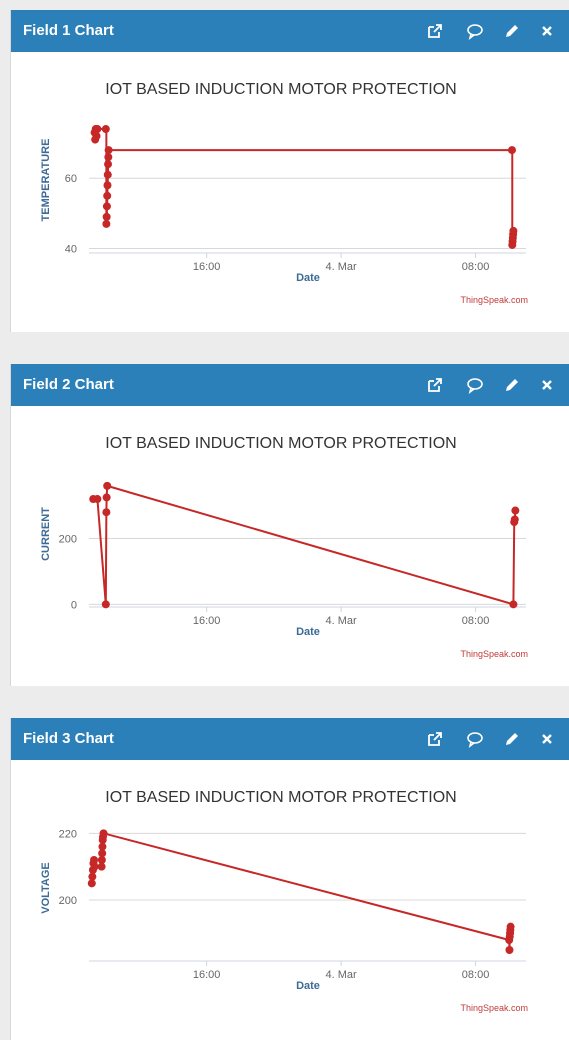 The width and height of the screenshot is (569, 1040). Describe the element at coordinates (46, 534) in the screenshot. I see `y-axis-title: CURRENT` at that location.